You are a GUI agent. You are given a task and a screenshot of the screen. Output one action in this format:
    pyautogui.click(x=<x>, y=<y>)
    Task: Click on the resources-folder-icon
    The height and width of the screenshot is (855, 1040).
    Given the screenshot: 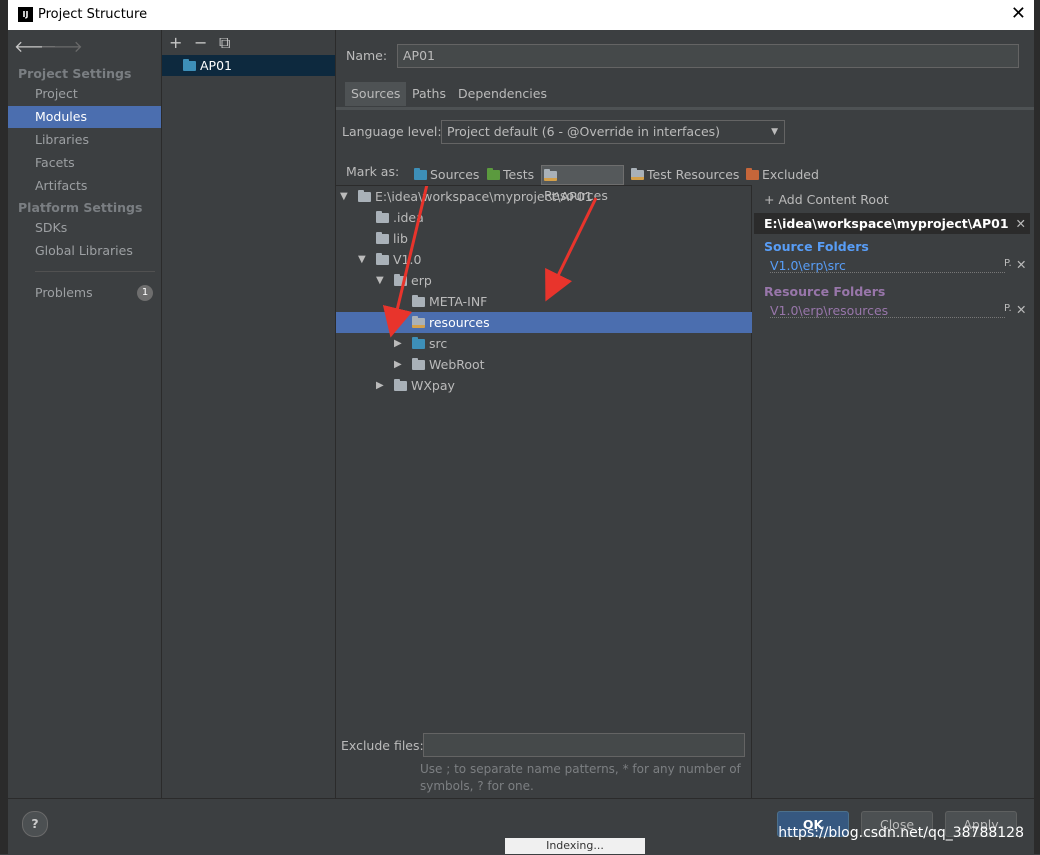 What is the action you would take?
    pyautogui.click(x=550, y=175)
    